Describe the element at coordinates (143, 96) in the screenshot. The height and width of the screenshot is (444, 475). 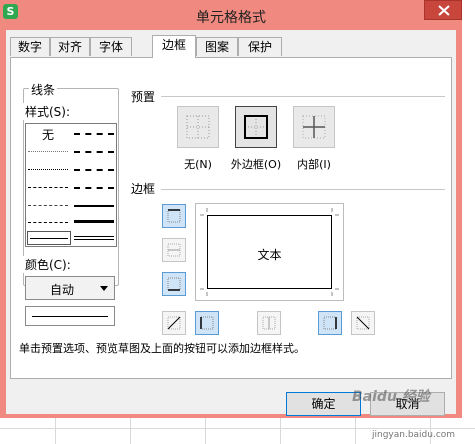
I see `preset-group-title: 预置` at that location.